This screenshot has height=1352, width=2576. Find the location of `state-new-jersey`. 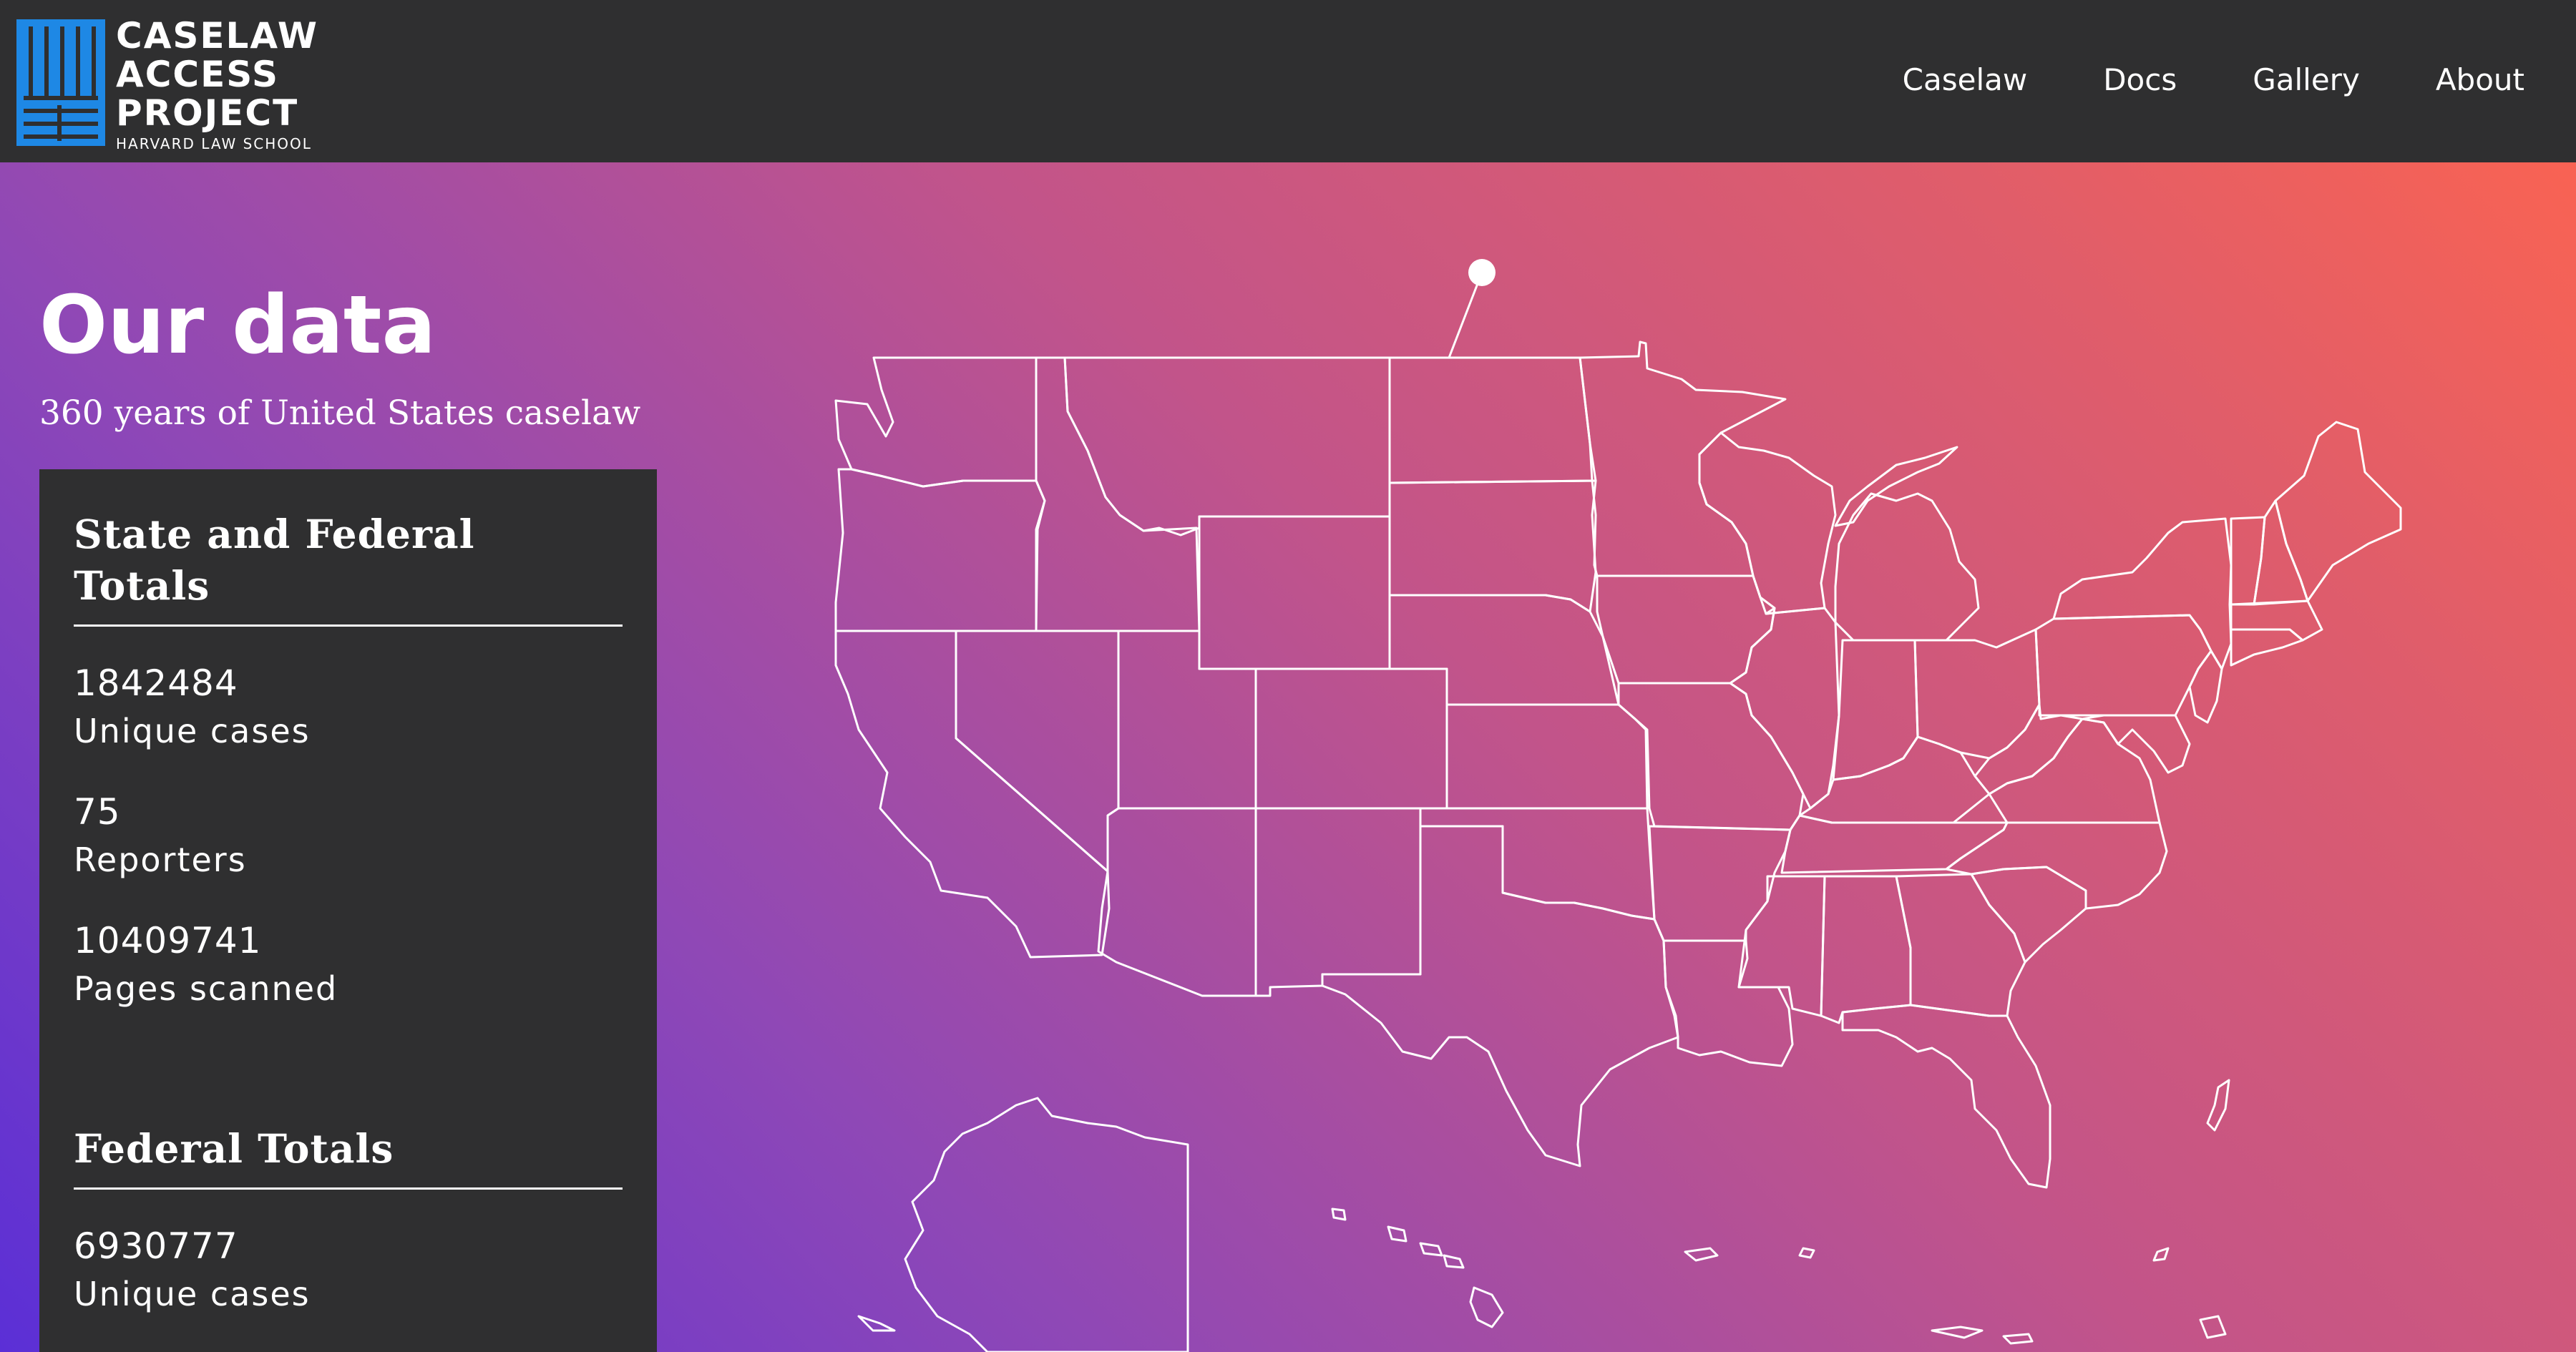

state-new-jersey is located at coordinates (2205, 687).